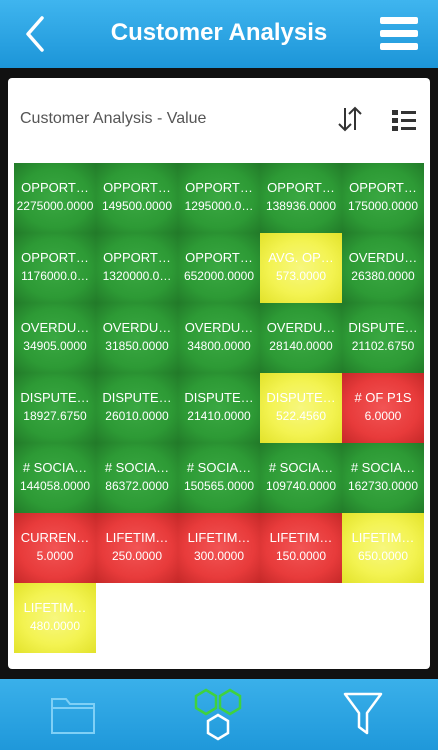 The image size is (438, 750). What do you see at coordinates (383, 548) in the screenshot?
I see `kpi-tile: LIFETIM… 650.0000` at bounding box center [383, 548].